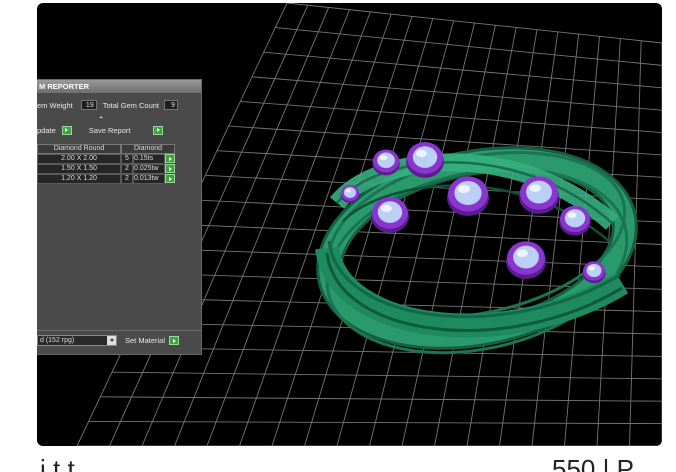 The image size is (676, 472). What do you see at coordinates (171, 105) in the screenshot?
I see `total-gem-count-value: 9` at bounding box center [171, 105].